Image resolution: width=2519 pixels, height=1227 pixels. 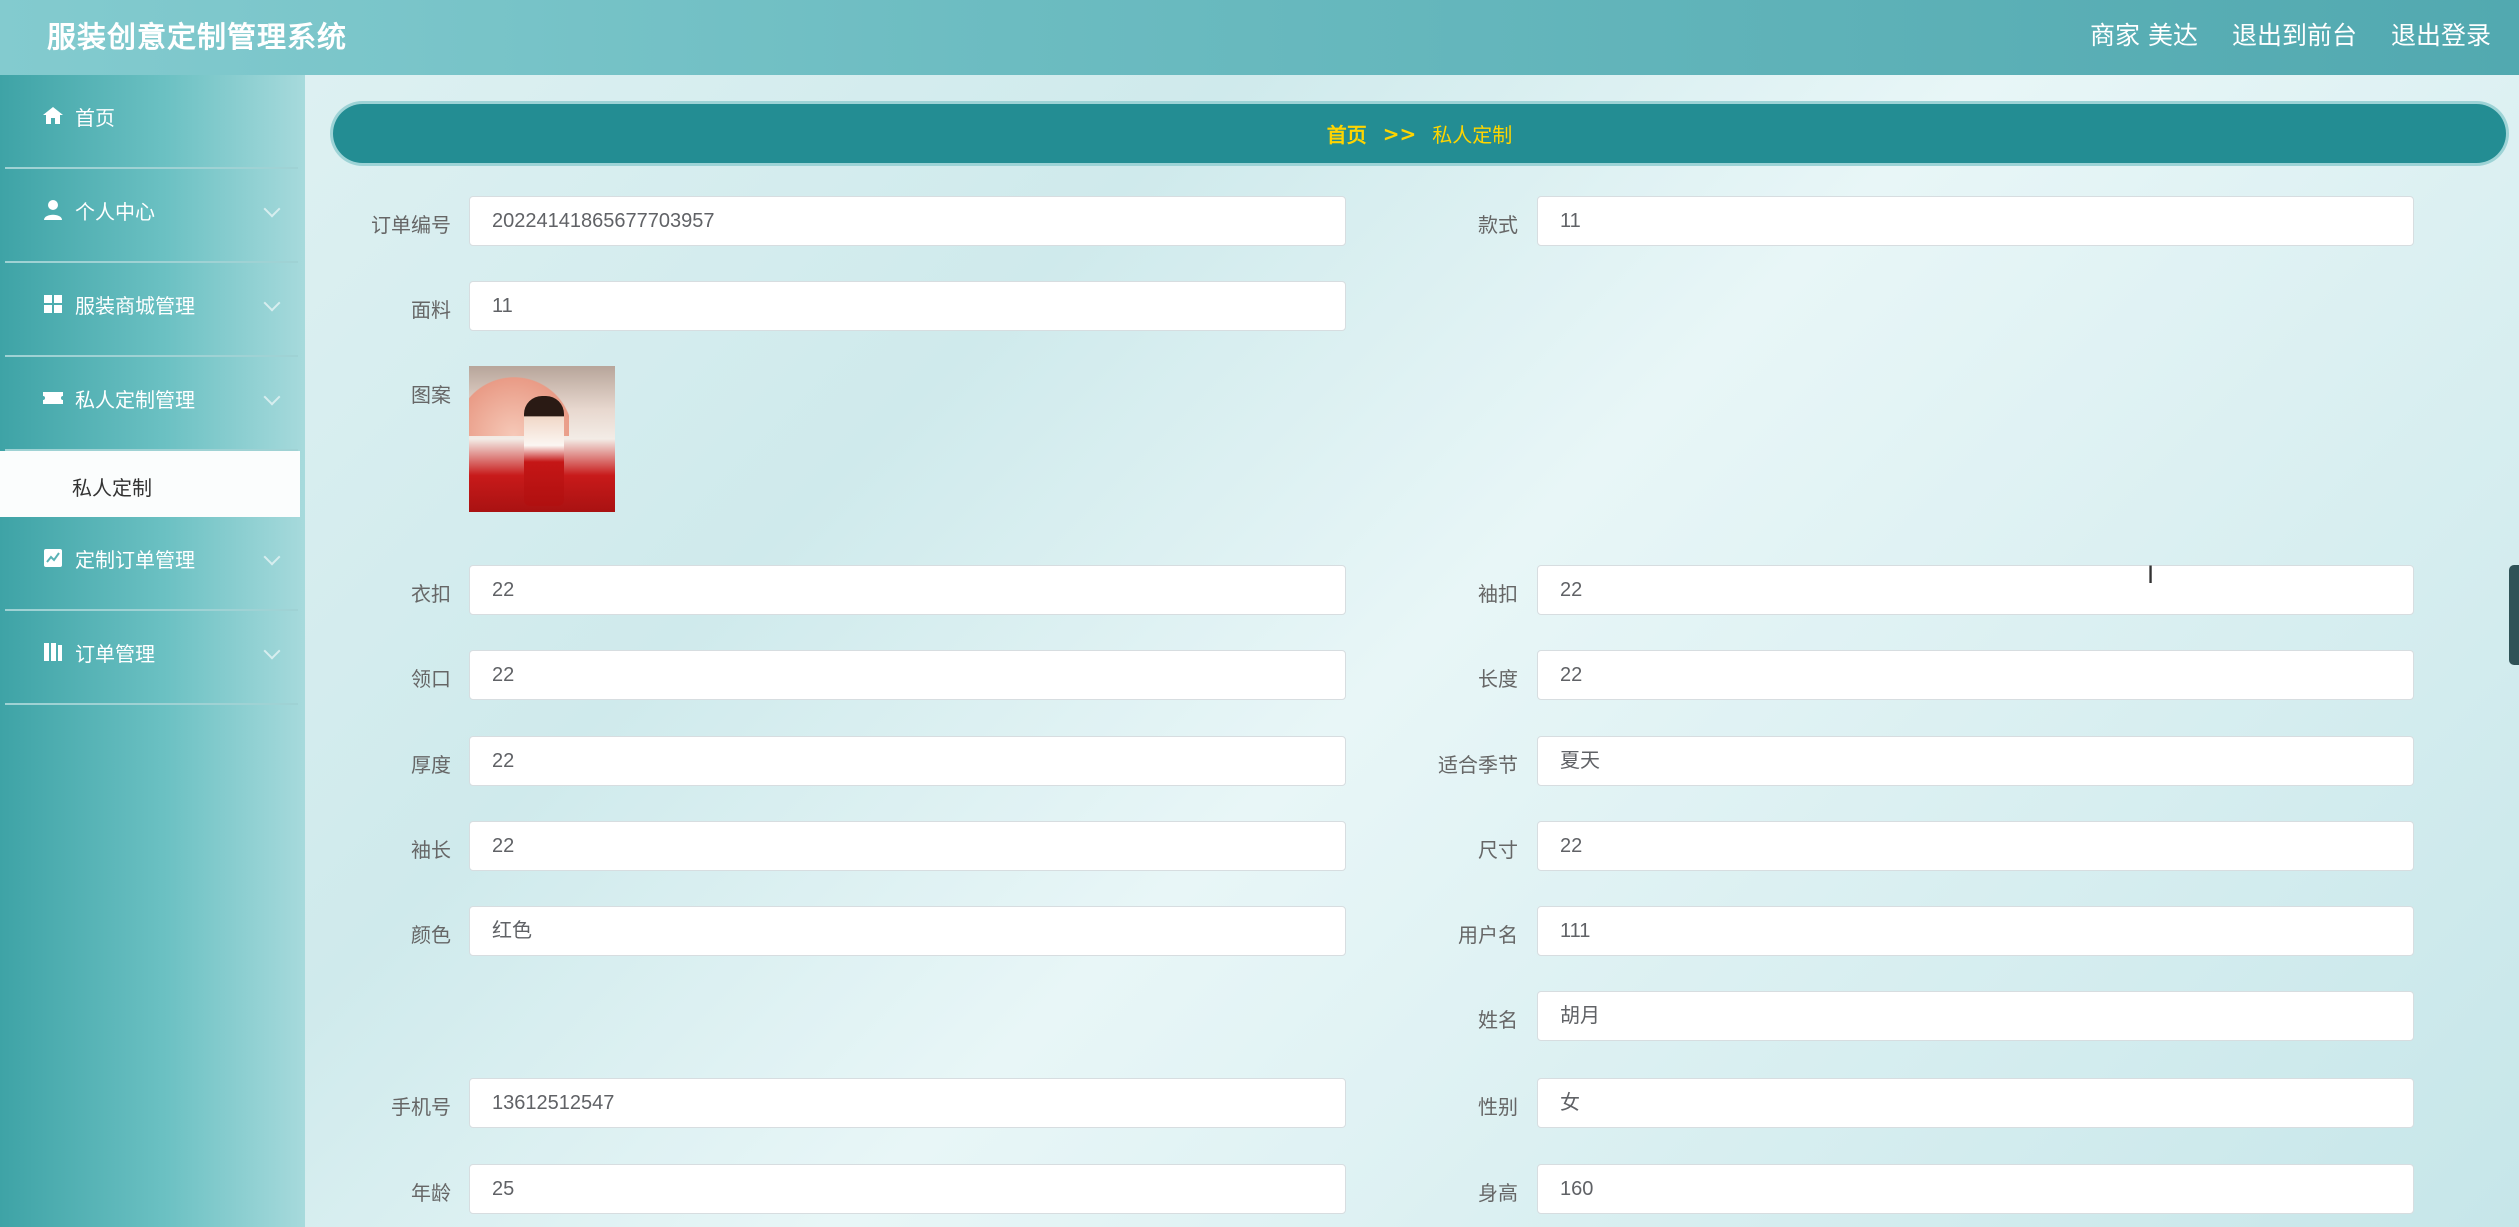 What do you see at coordinates (1975, 931) in the screenshot?
I see `username-field: 111` at bounding box center [1975, 931].